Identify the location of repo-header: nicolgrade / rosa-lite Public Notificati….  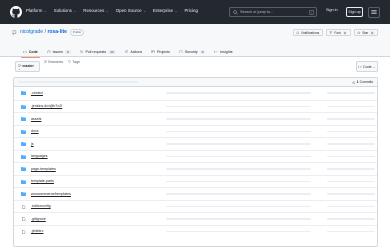
(195, 40).